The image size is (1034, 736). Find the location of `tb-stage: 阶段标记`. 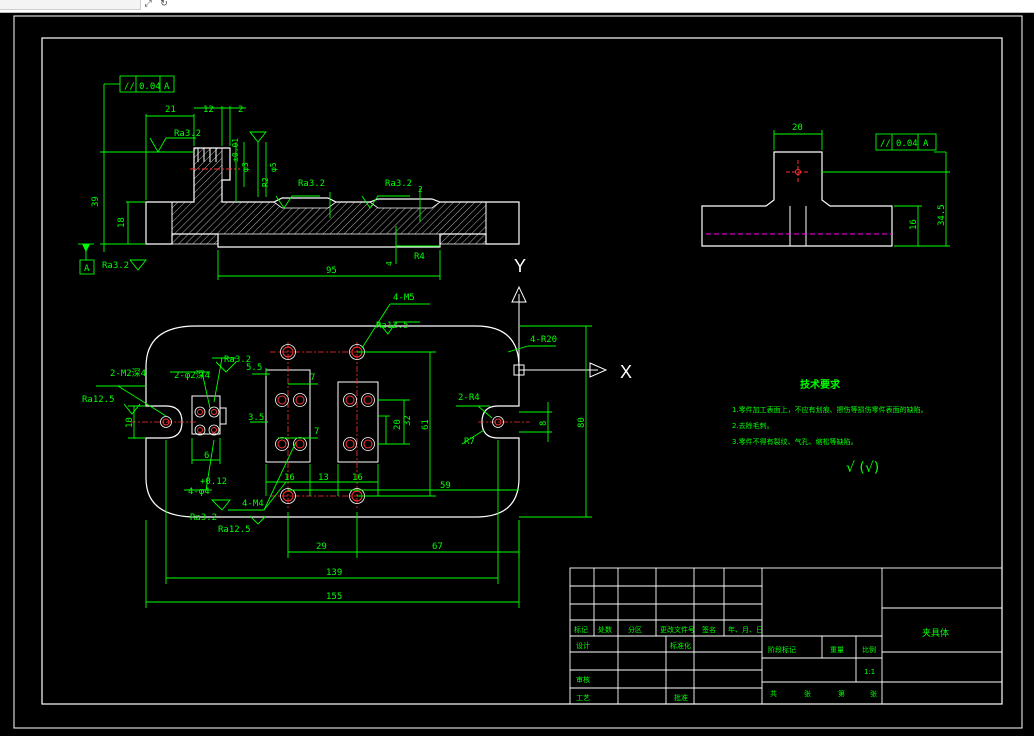

tb-stage: 阶段标记 is located at coordinates (782, 649).